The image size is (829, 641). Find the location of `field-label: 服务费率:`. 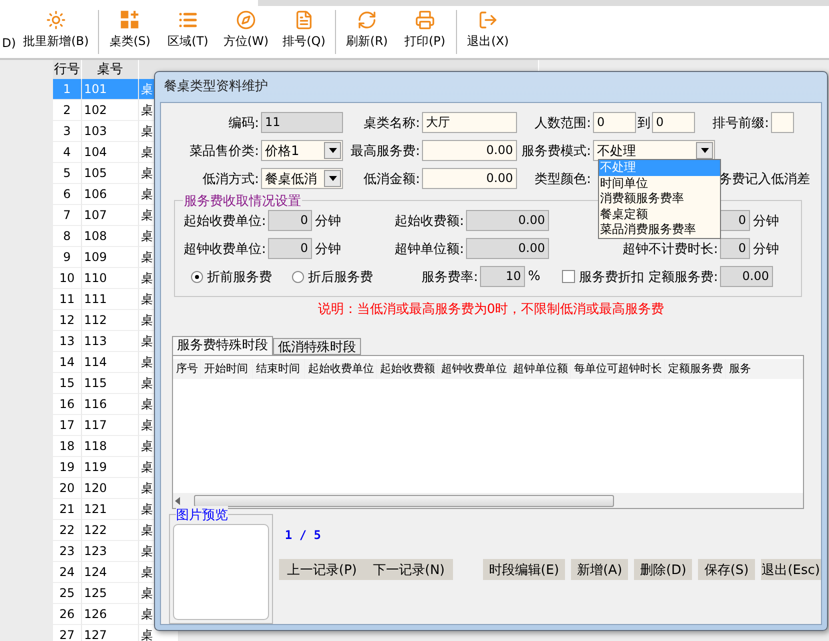

field-label: 服务费率: is located at coordinates (449, 277).